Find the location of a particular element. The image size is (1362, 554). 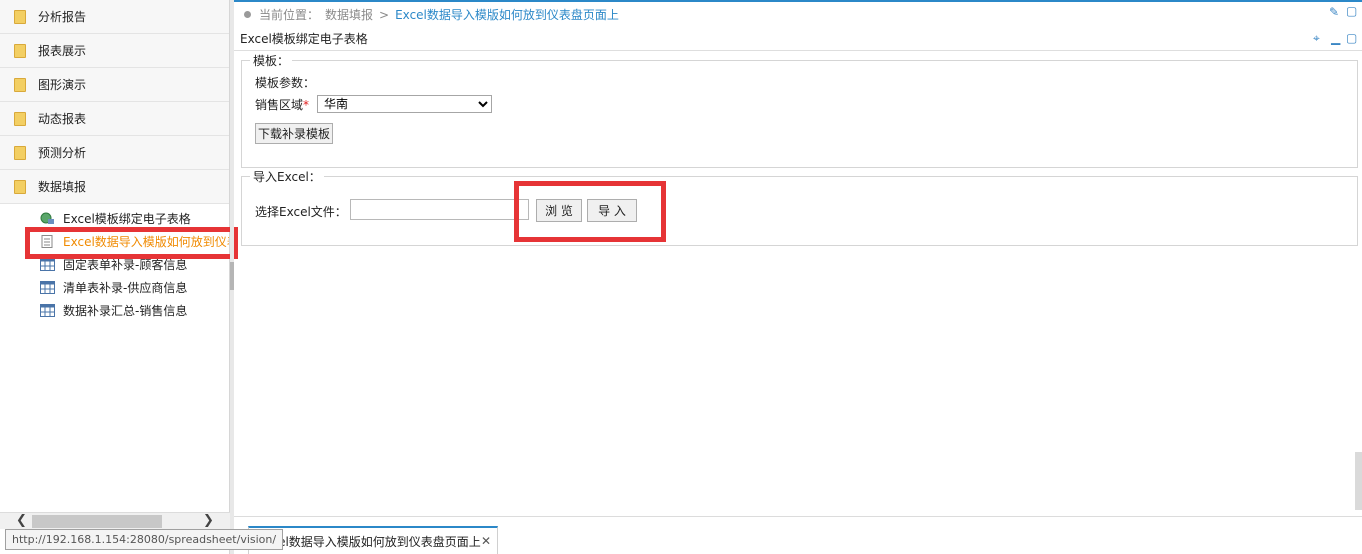

bullet-icon is located at coordinates (247, 14).